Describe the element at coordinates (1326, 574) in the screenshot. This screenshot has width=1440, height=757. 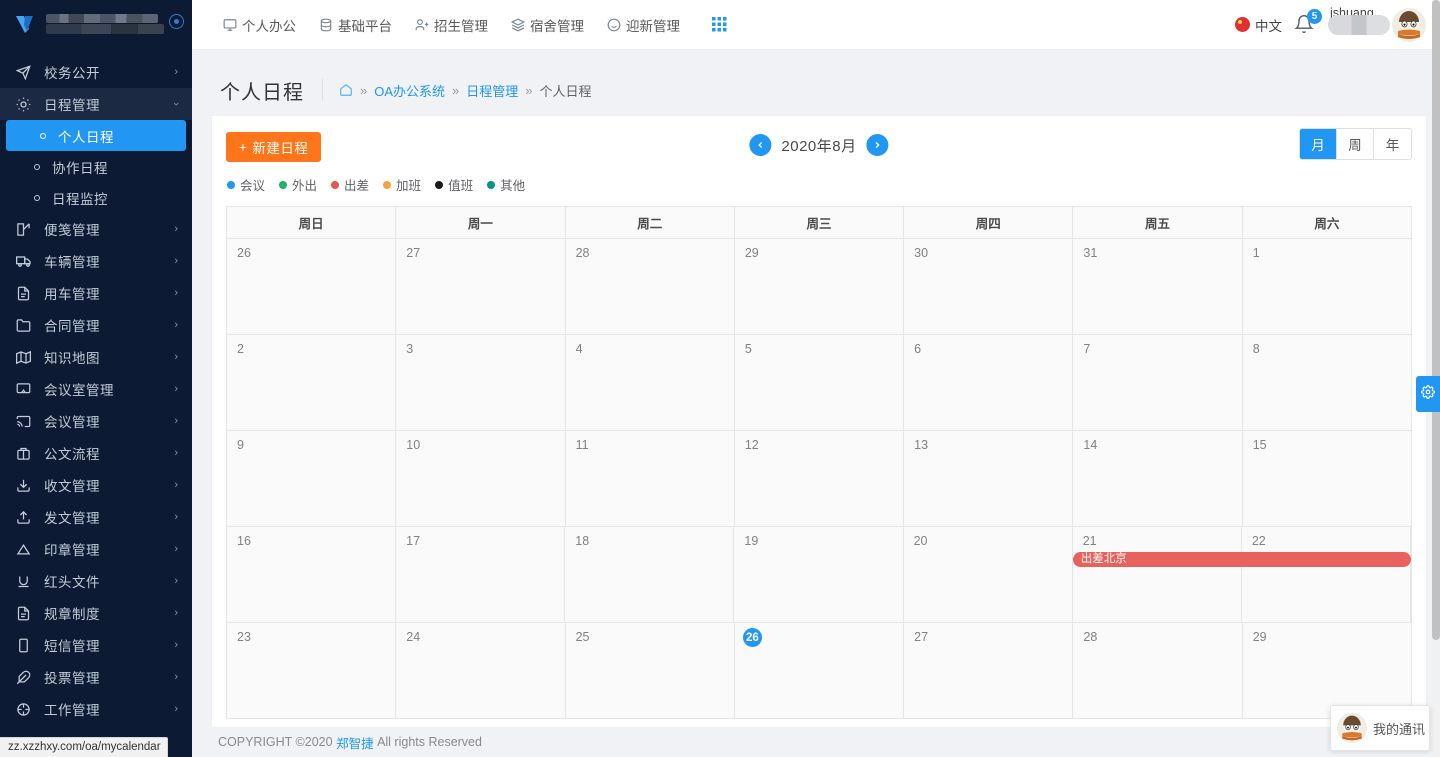
I see `calendar-day-cell: 22` at that location.